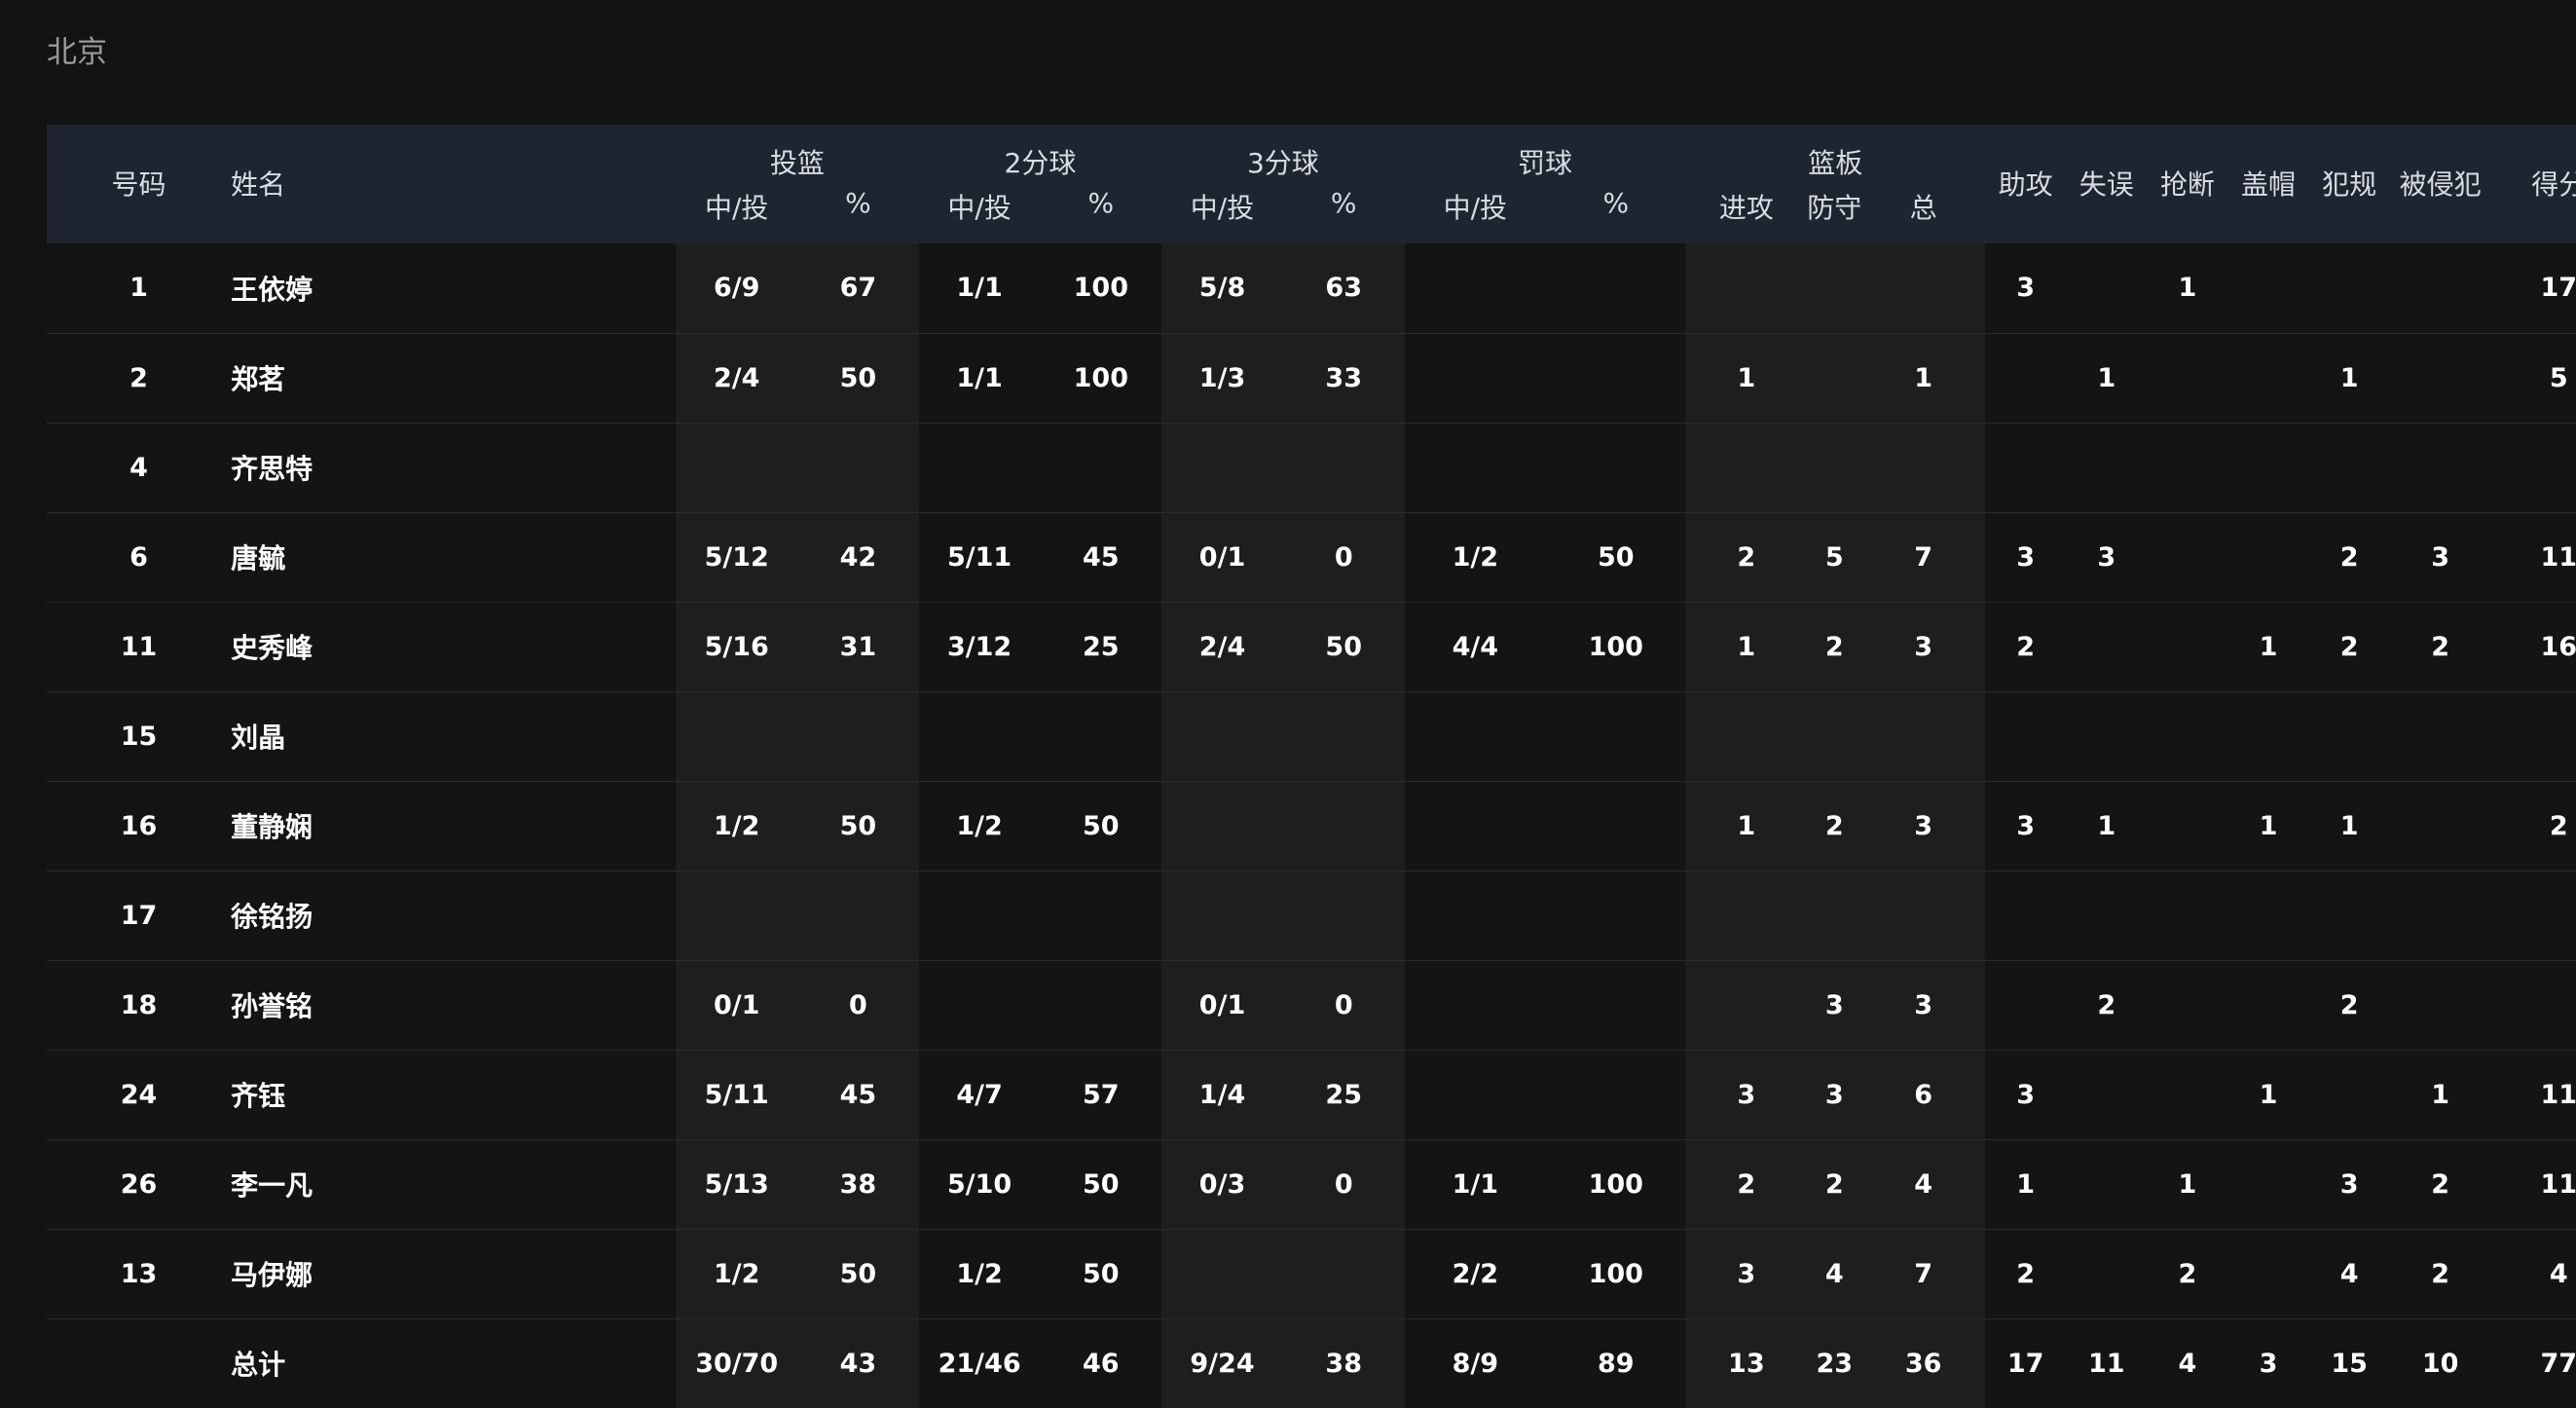 The image size is (2576, 1408). What do you see at coordinates (1343, 378) in the screenshot?
I see `three-pct-cell: 33` at bounding box center [1343, 378].